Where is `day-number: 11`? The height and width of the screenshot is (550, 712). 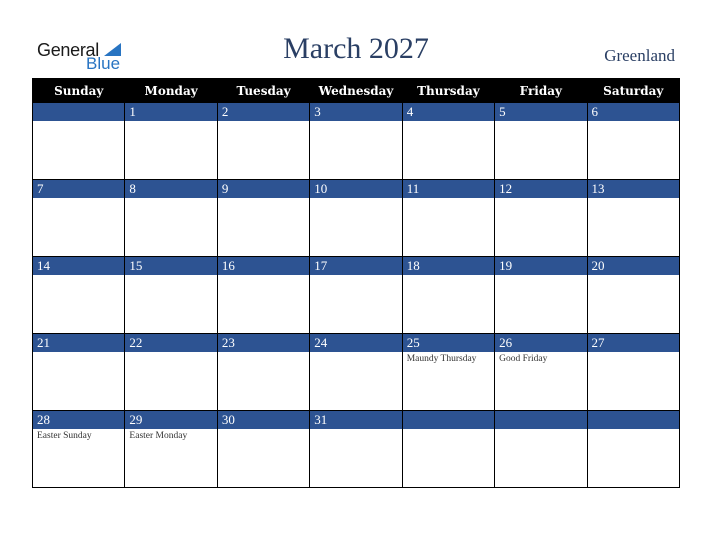 day-number: 11 is located at coordinates (448, 189).